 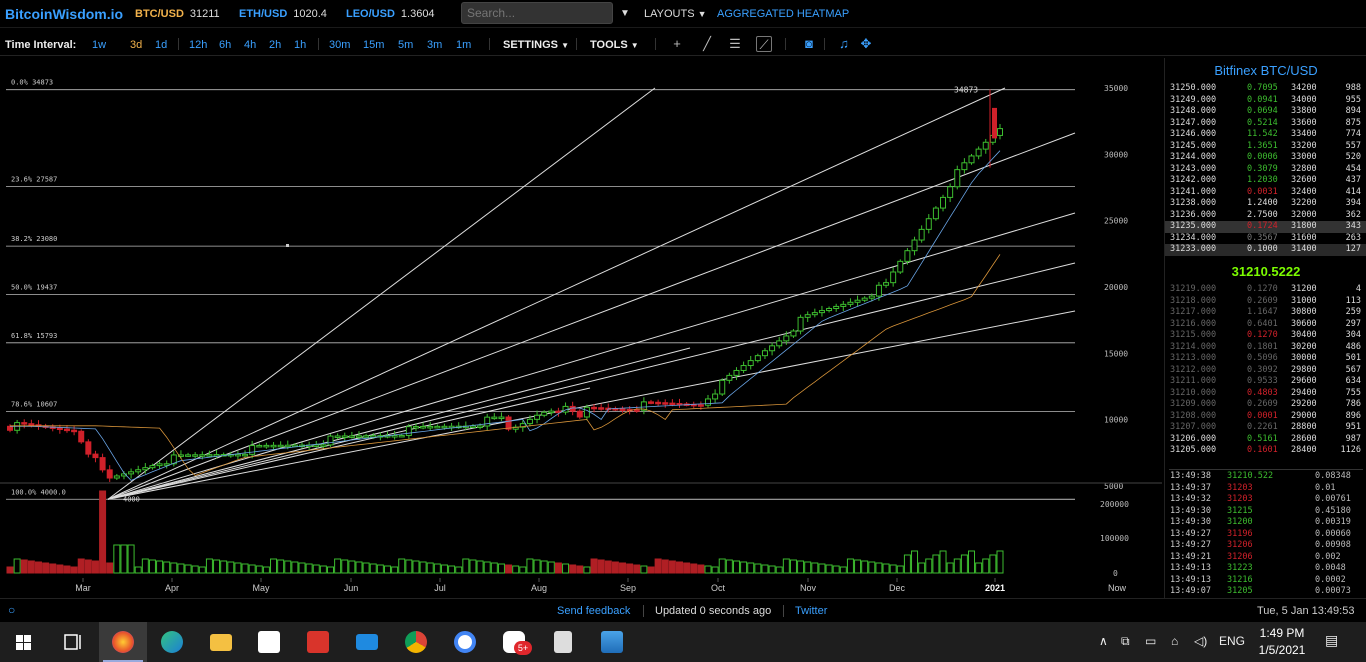 What do you see at coordinates (1265, 204) in the screenshot?
I see `bid-row: 31238.000 1.2400 32200 394` at bounding box center [1265, 204].